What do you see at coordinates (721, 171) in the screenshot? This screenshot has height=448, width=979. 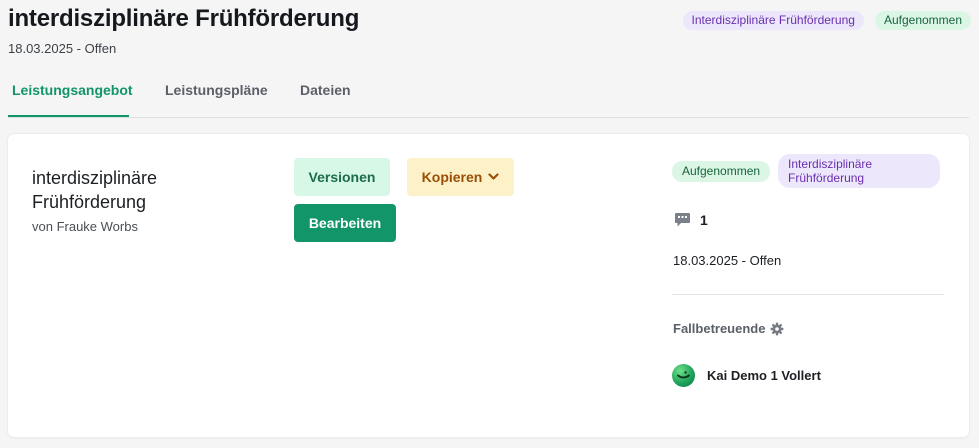 I see `card-status-badge: Aufgenommen` at bounding box center [721, 171].